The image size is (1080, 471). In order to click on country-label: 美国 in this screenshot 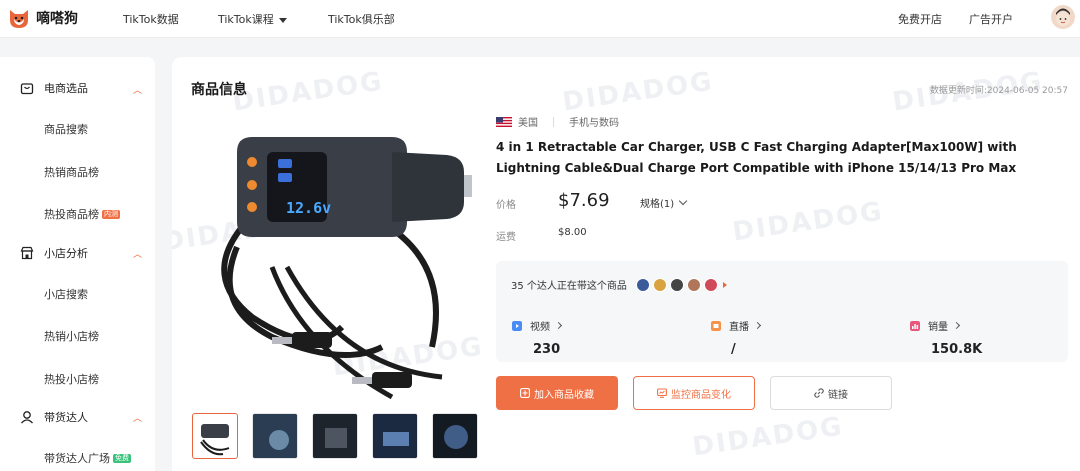, I will do `click(528, 123)`.